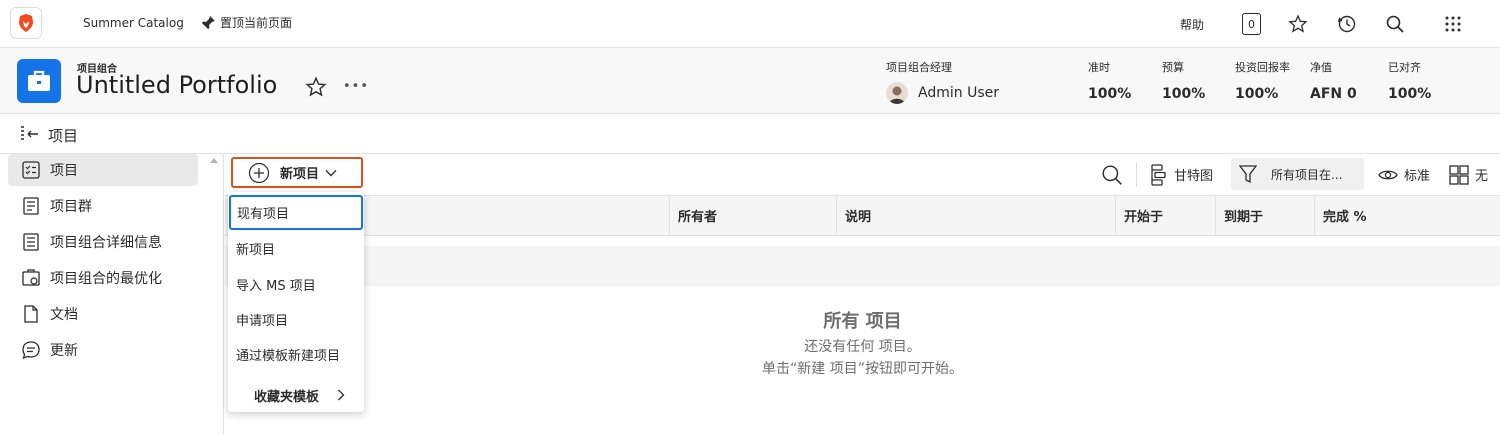 This screenshot has height=435, width=1500. What do you see at coordinates (263, 214) in the screenshot?
I see `menu-item-label: 现有项目` at bounding box center [263, 214].